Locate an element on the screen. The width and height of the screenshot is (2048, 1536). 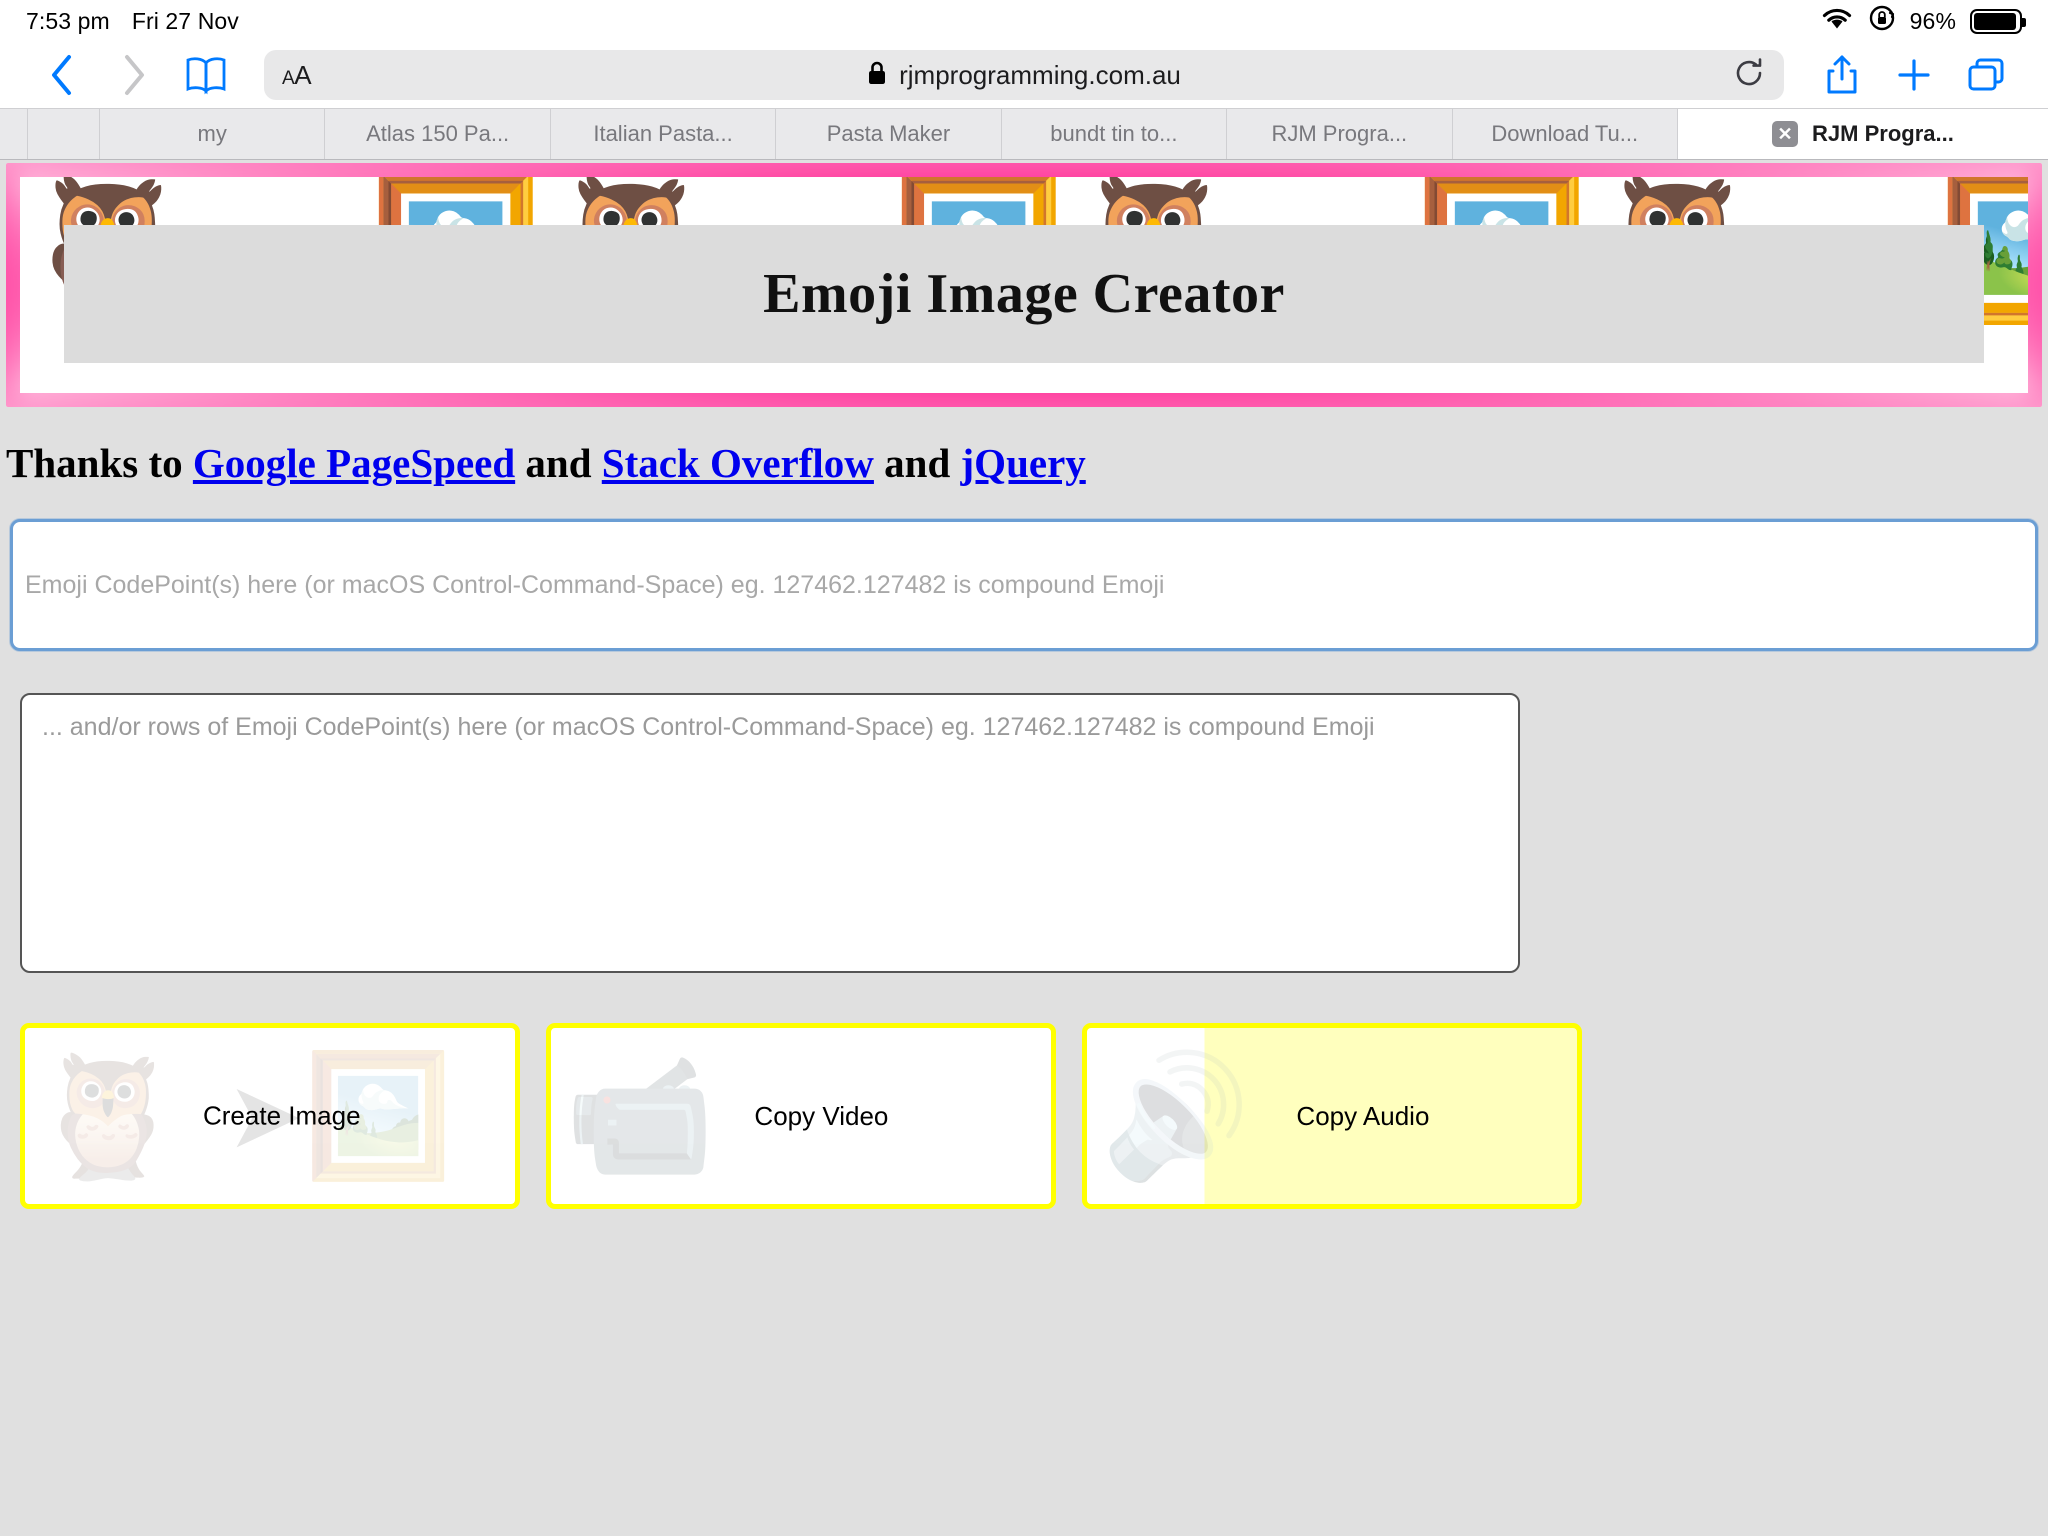
tab-item-pasta-maker: Pasta Maker is located at coordinates (889, 134).